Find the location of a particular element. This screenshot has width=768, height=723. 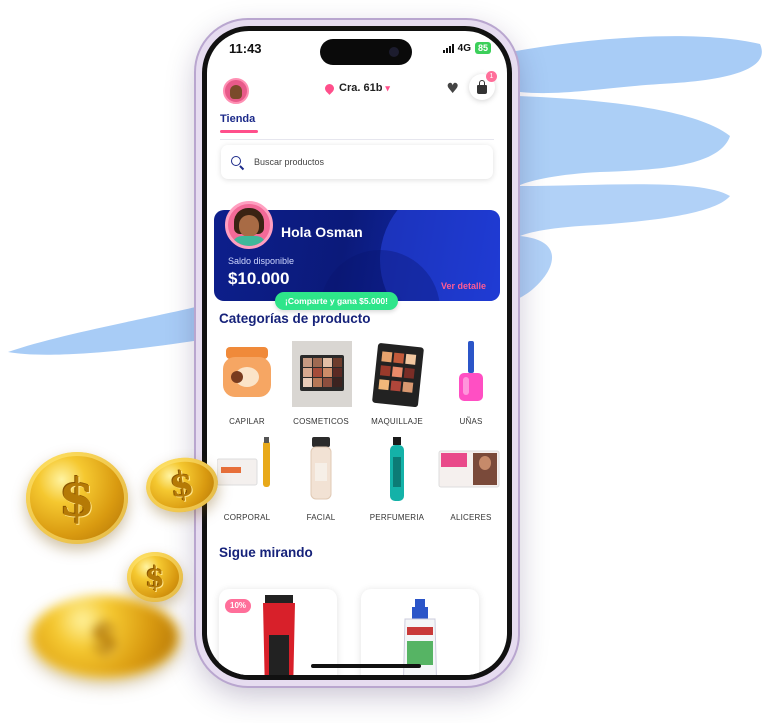

category-corporal: CORPORAL is located at coordinates (247, 483).